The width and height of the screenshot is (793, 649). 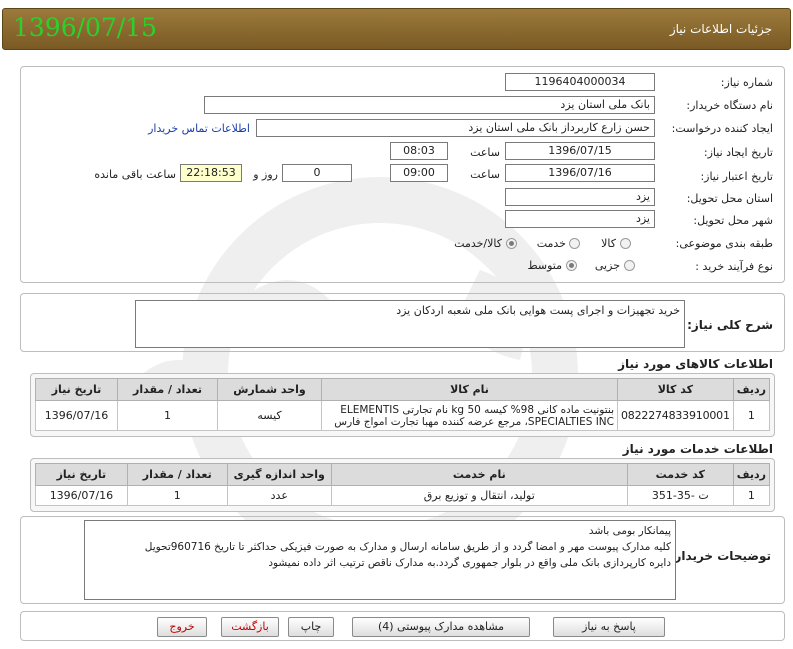 I want to click on category-option-goods: کالا, so click(x=608, y=243).